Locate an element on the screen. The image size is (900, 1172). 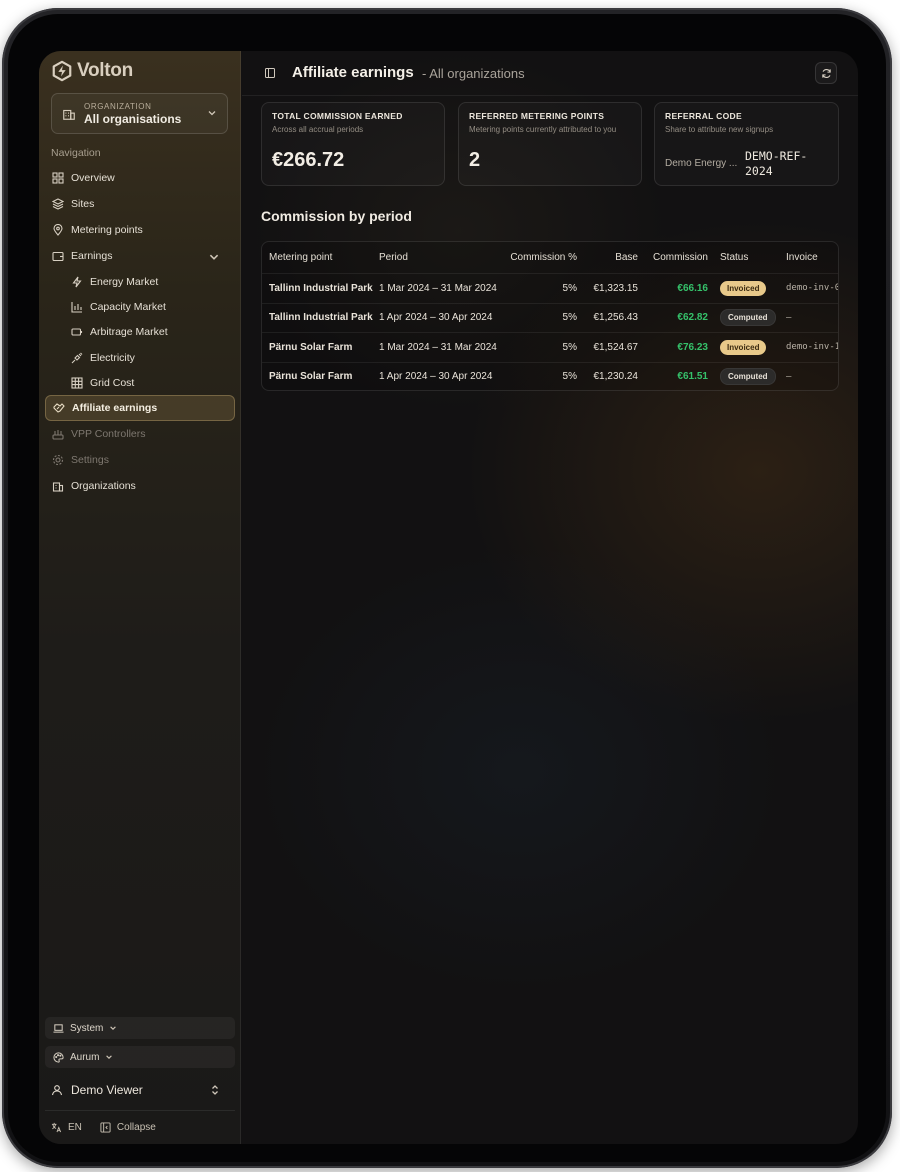
user-menu: Demo Viewer is located at coordinates (140, 1090).